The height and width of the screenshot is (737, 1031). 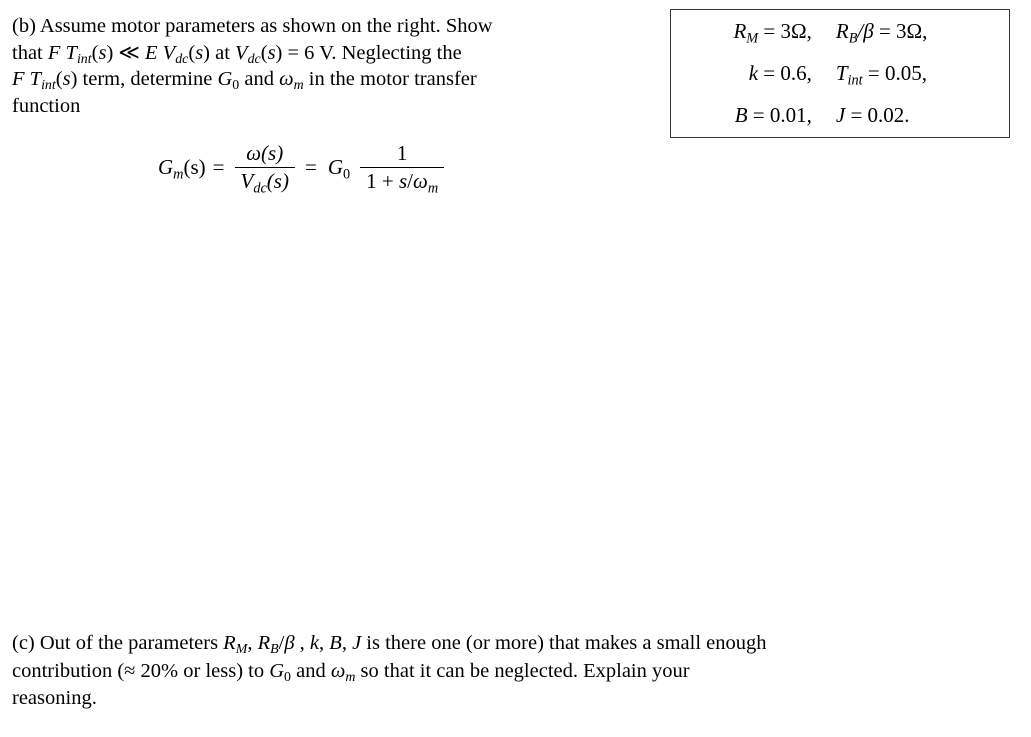 What do you see at coordinates (796, 72) in the screenshot?
I see `param-value: 0.6,` at bounding box center [796, 72].